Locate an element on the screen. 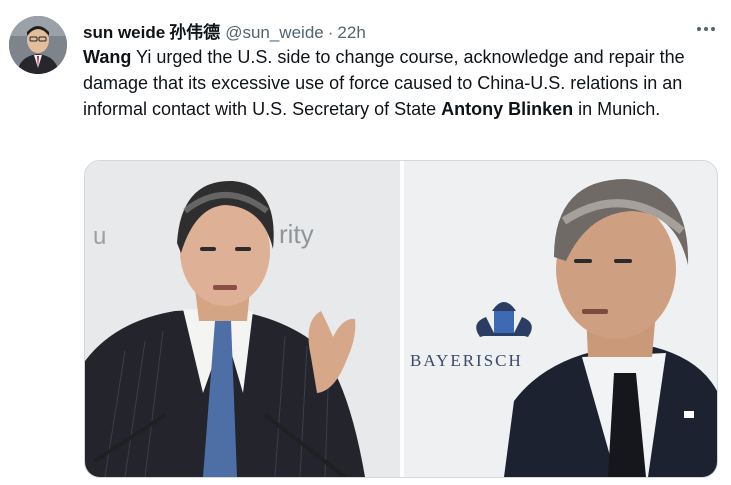  background-text-security: rity is located at coordinates (296, 234).